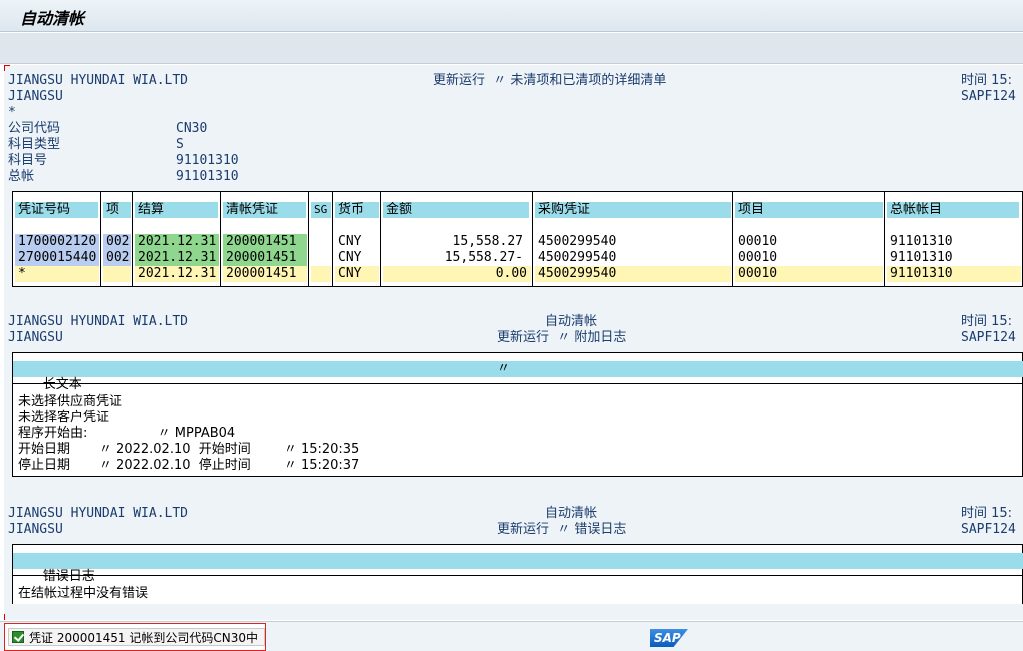  I want to click on total-row-cell: CNY, so click(357, 274).